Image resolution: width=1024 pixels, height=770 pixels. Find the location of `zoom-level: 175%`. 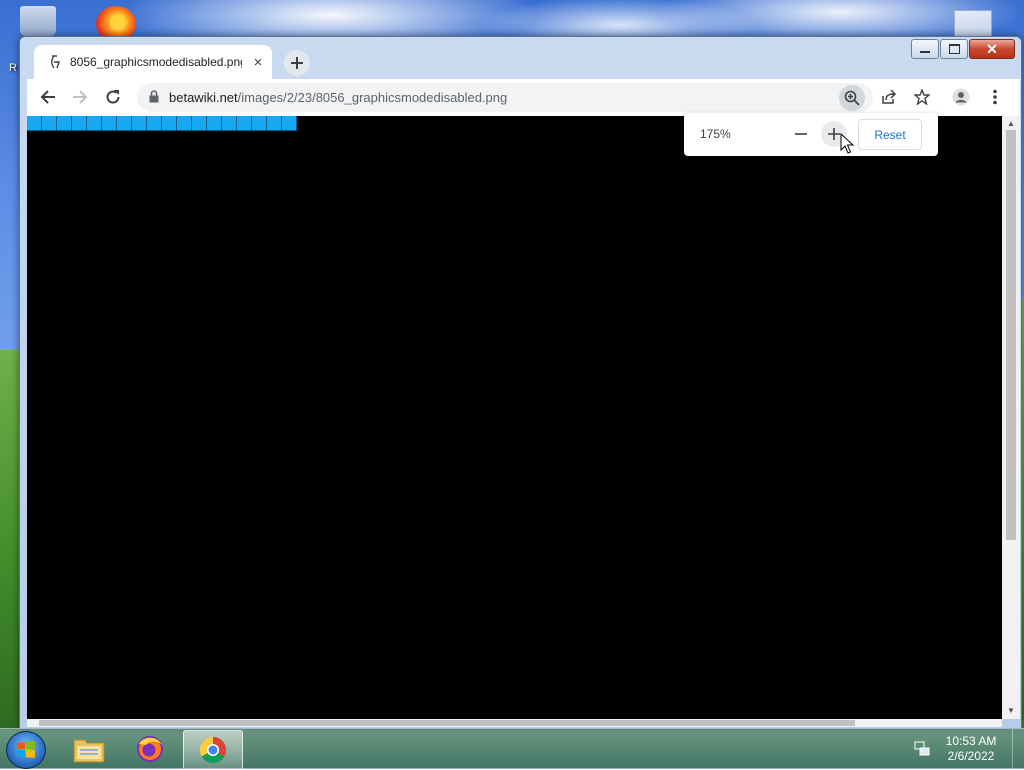

zoom-level: 175% is located at coordinates (715, 134).